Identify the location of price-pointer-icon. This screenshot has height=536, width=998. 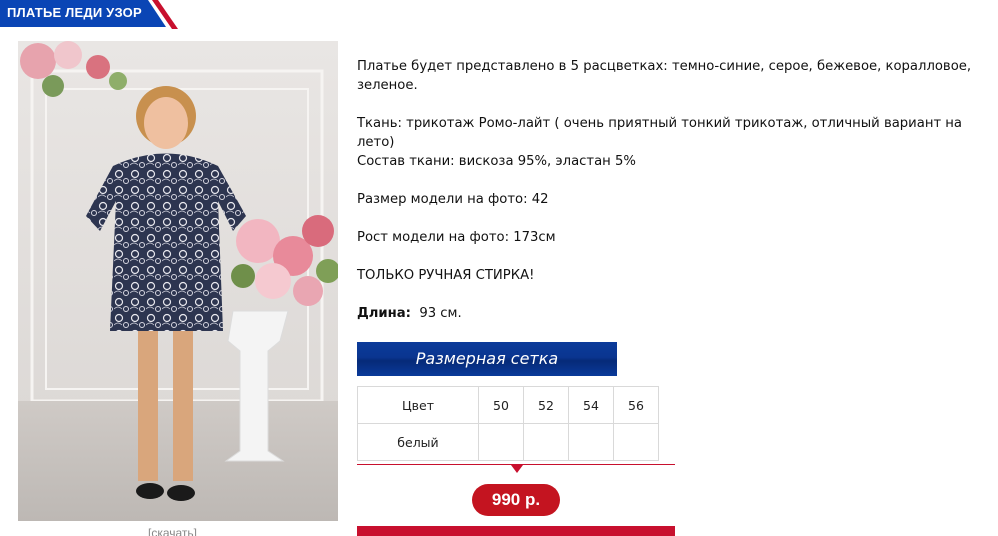
(517, 469).